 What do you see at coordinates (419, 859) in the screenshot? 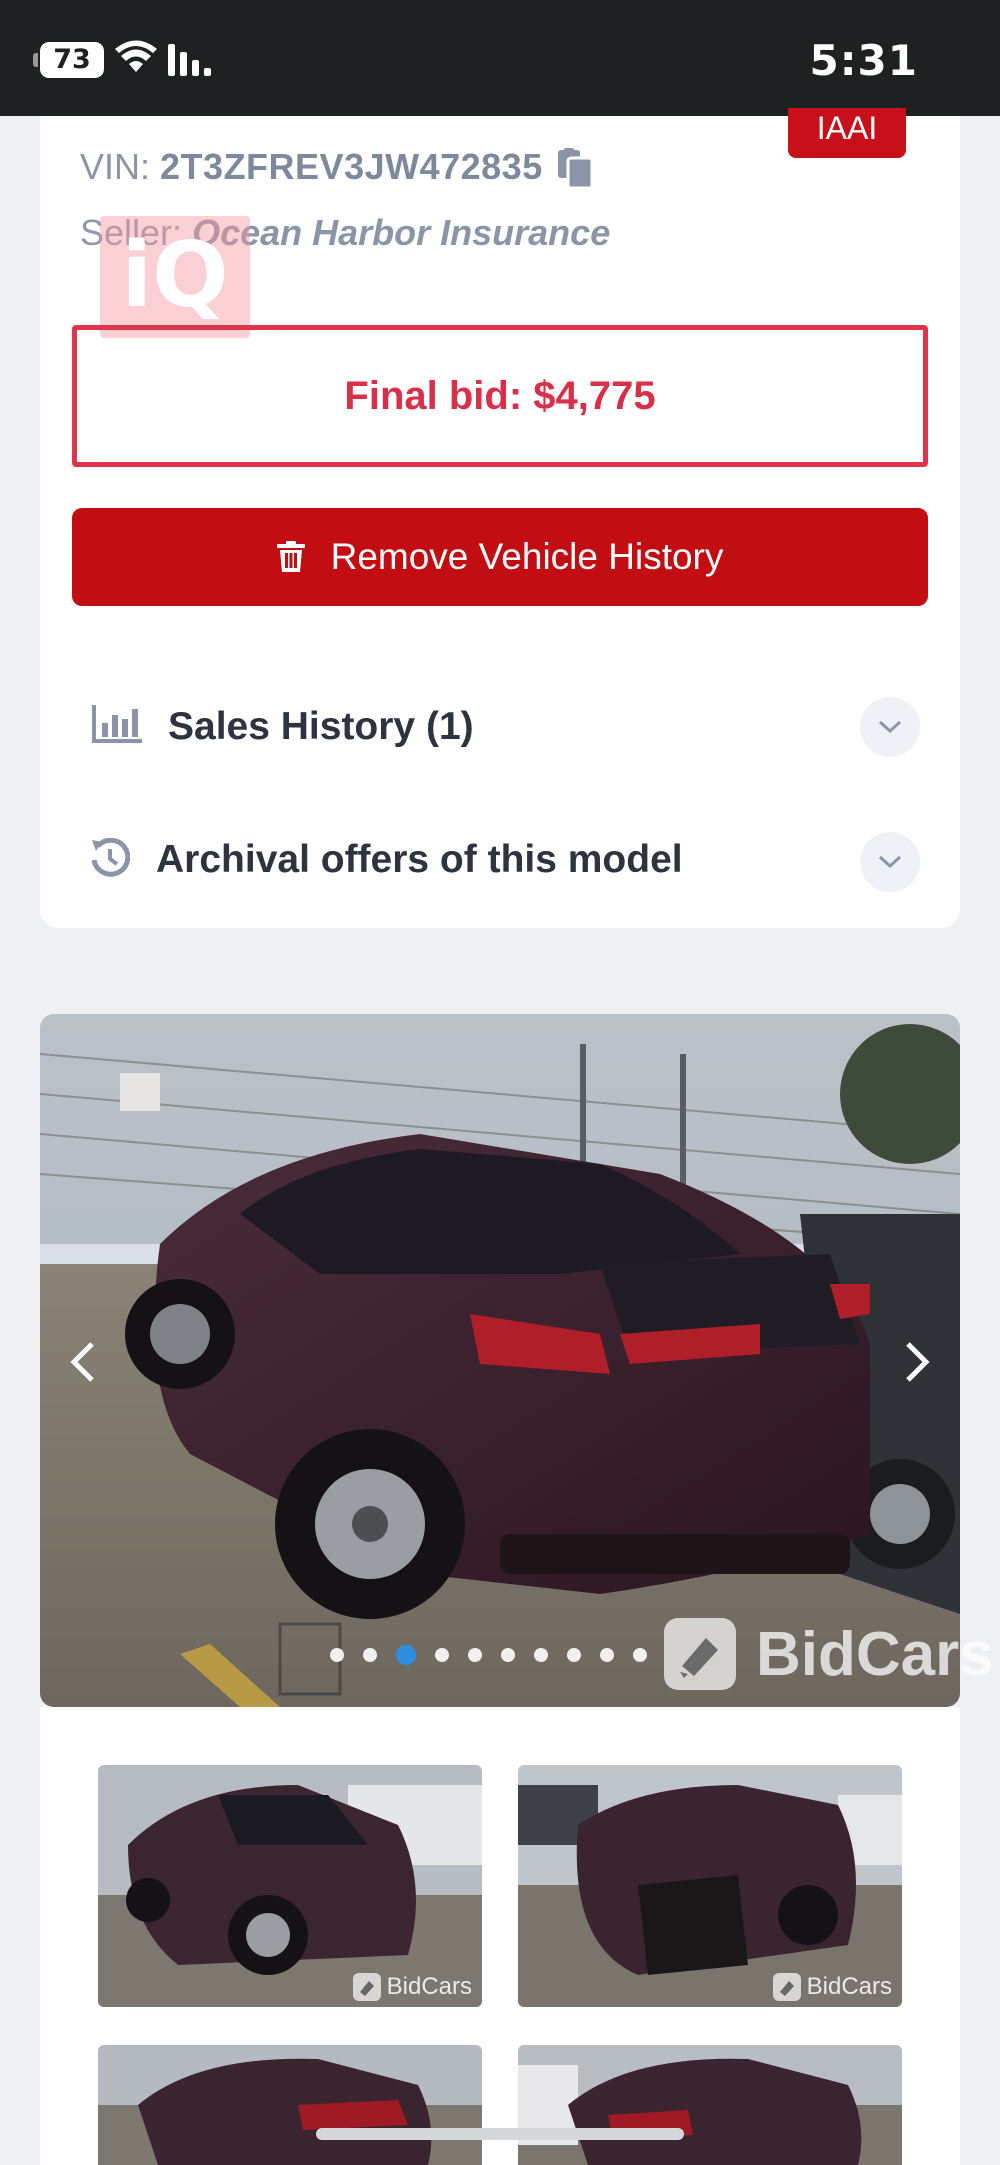
I see `archival-offers-label: Archival offers of this model` at bounding box center [419, 859].